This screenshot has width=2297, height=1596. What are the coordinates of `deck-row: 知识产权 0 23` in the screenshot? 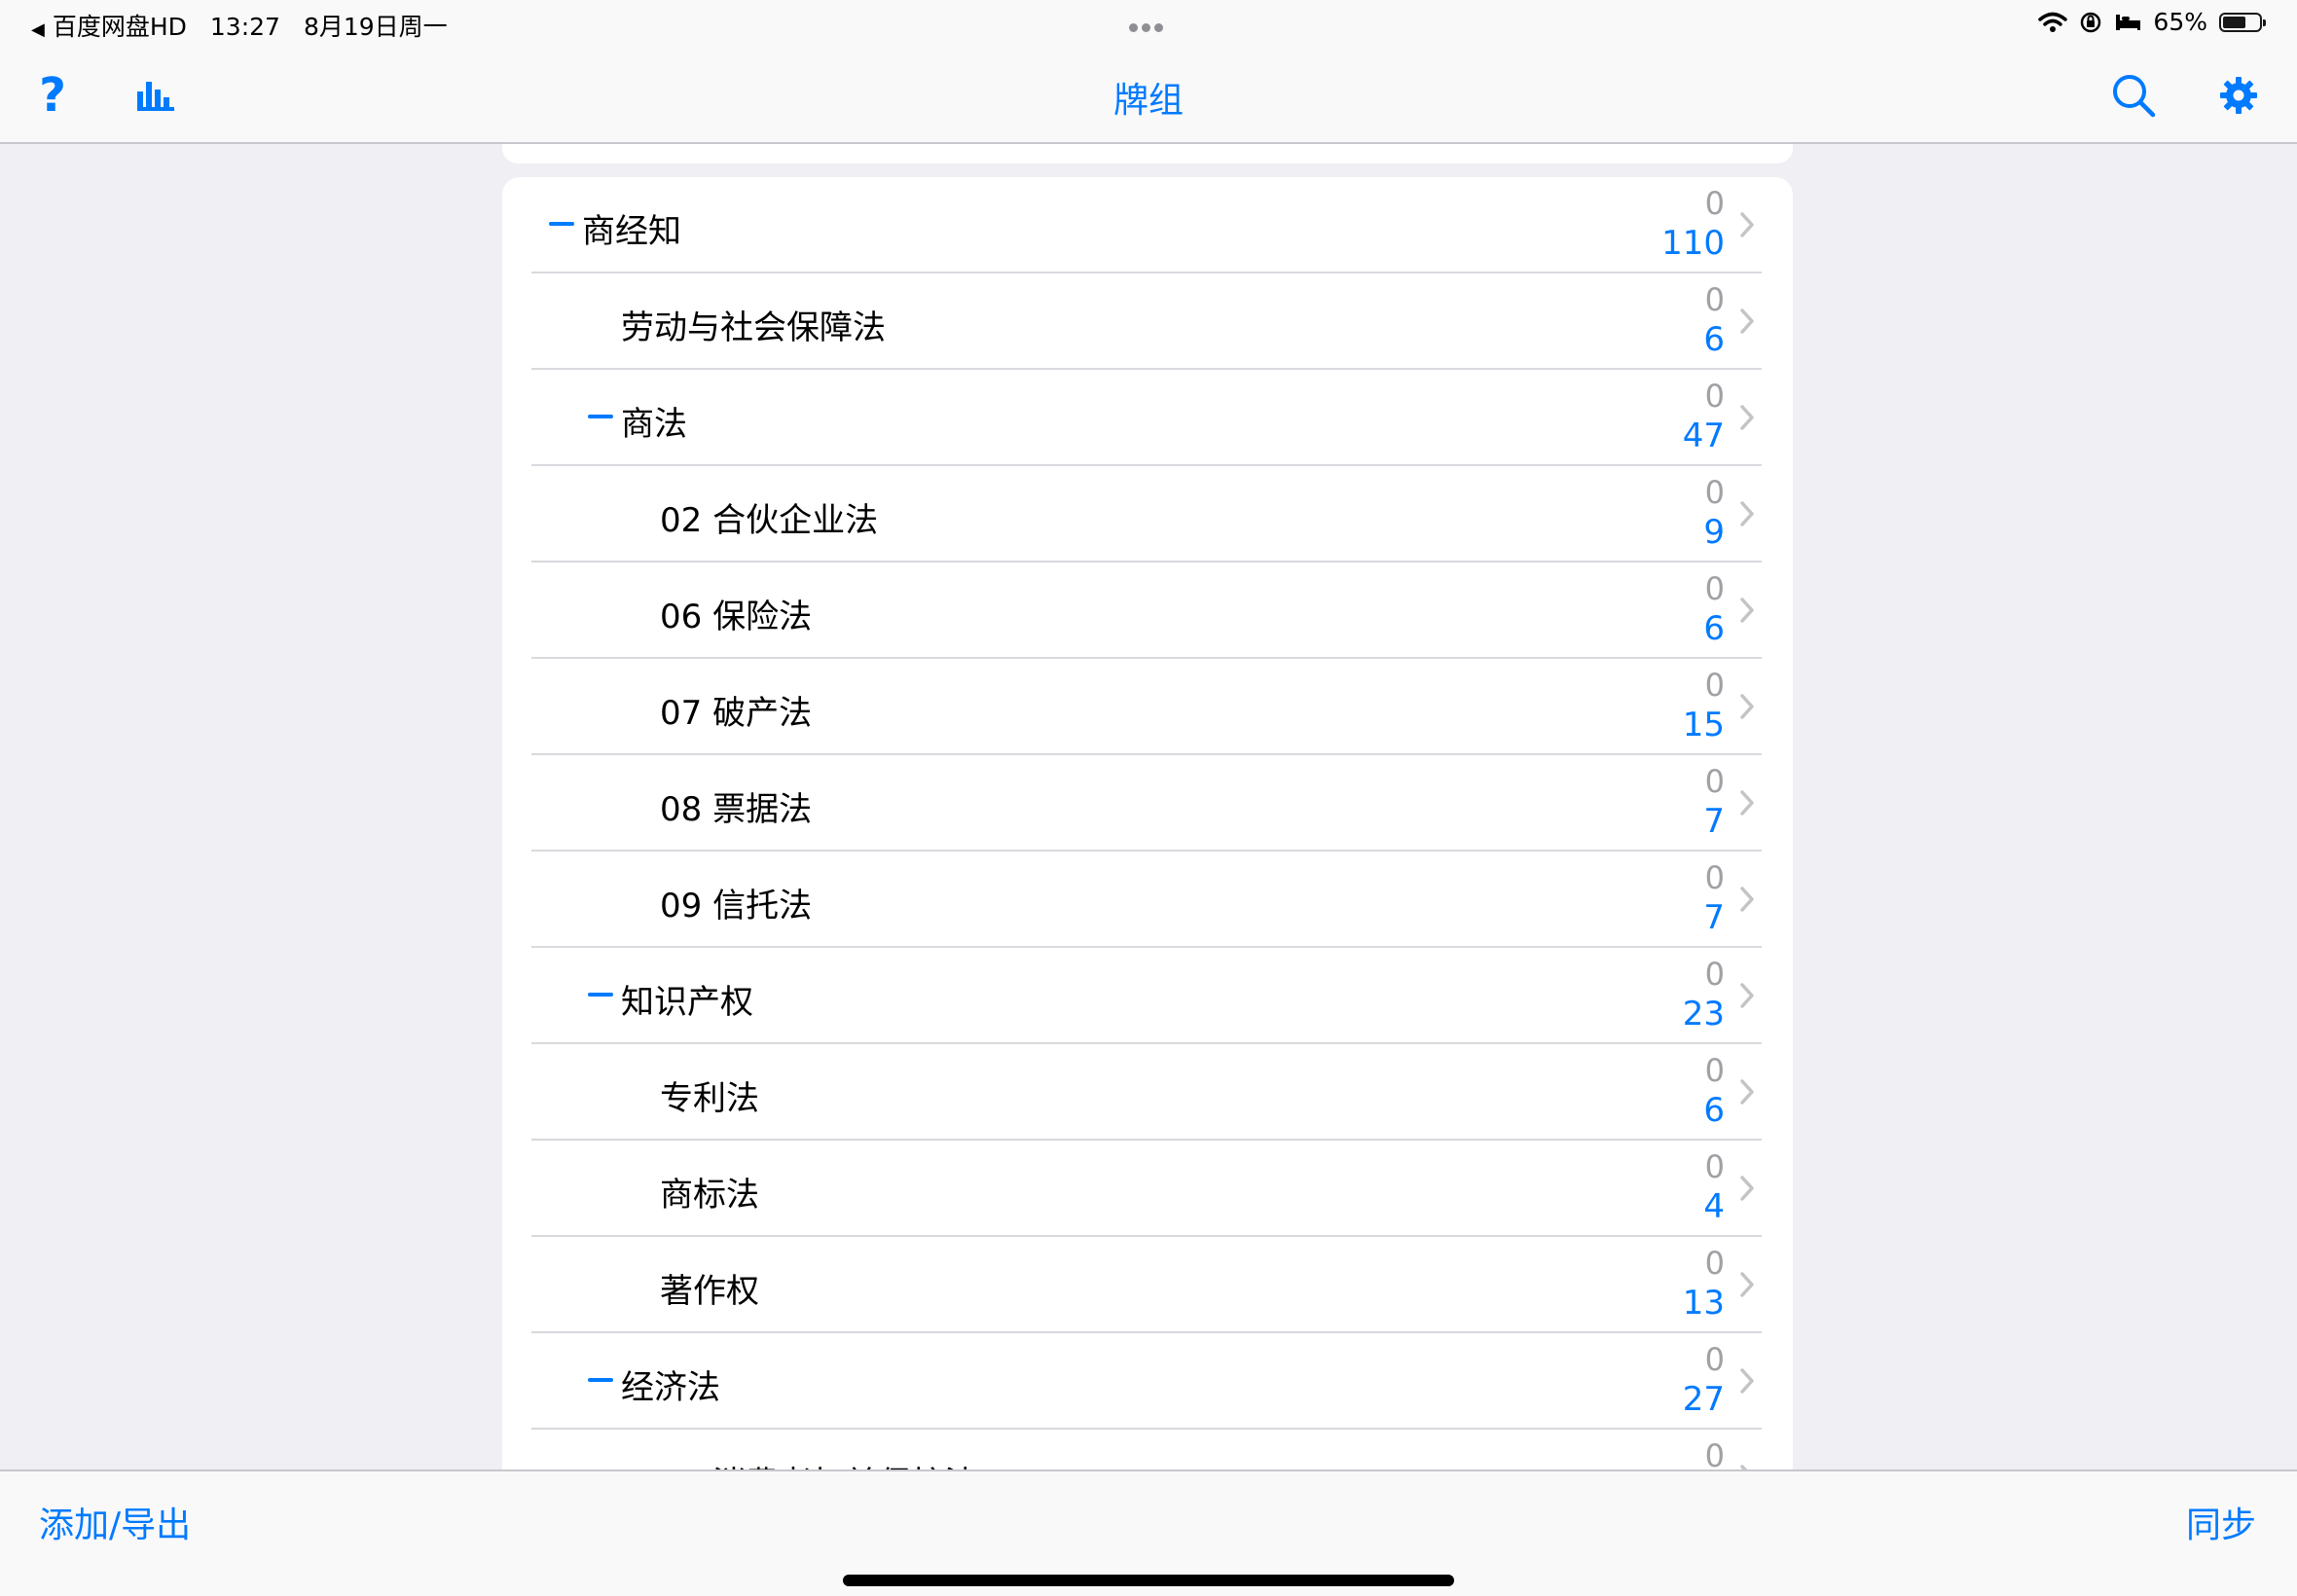 It's located at (1146, 996).